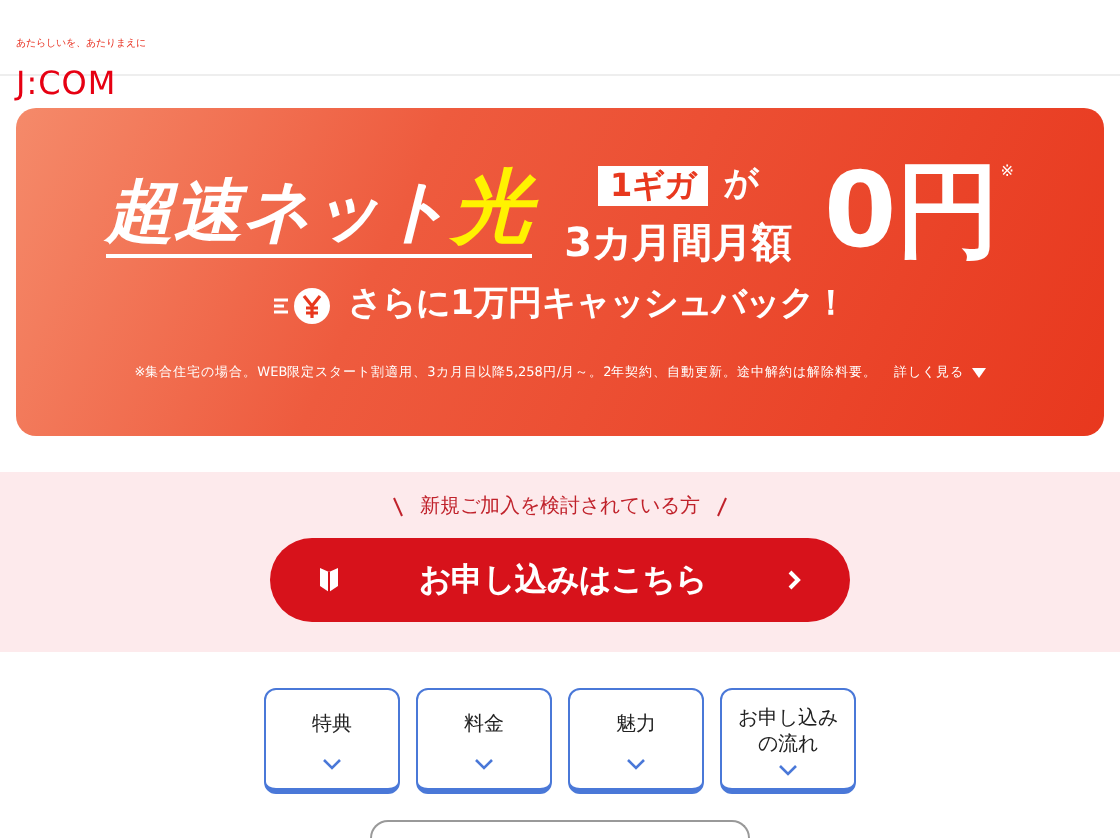 This screenshot has width=1120, height=840. I want to click on section-nav-button: 特典, so click(332, 741).